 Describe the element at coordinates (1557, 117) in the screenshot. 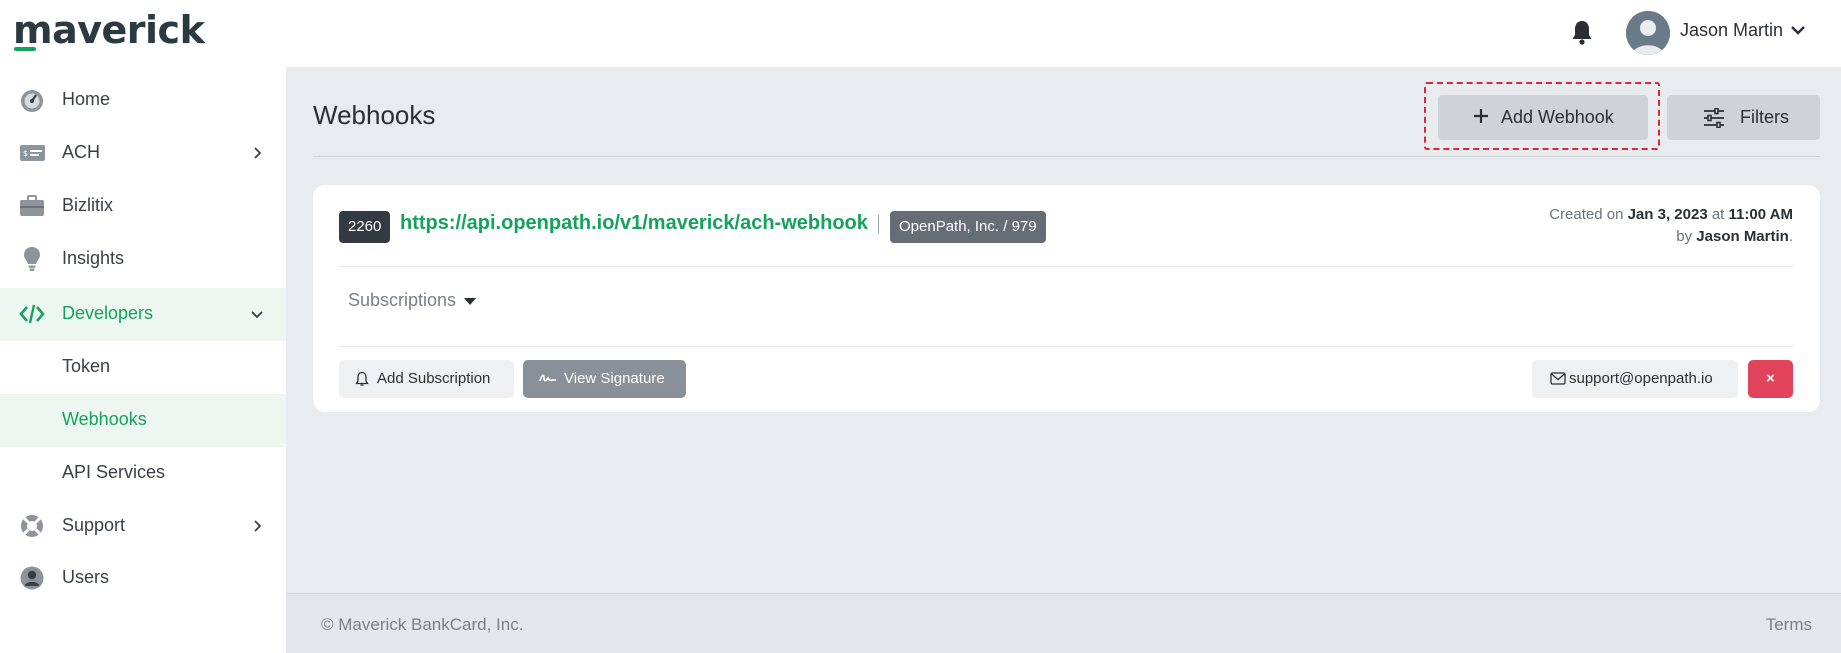

I see `add-webhook-label: Add Webhook` at that location.